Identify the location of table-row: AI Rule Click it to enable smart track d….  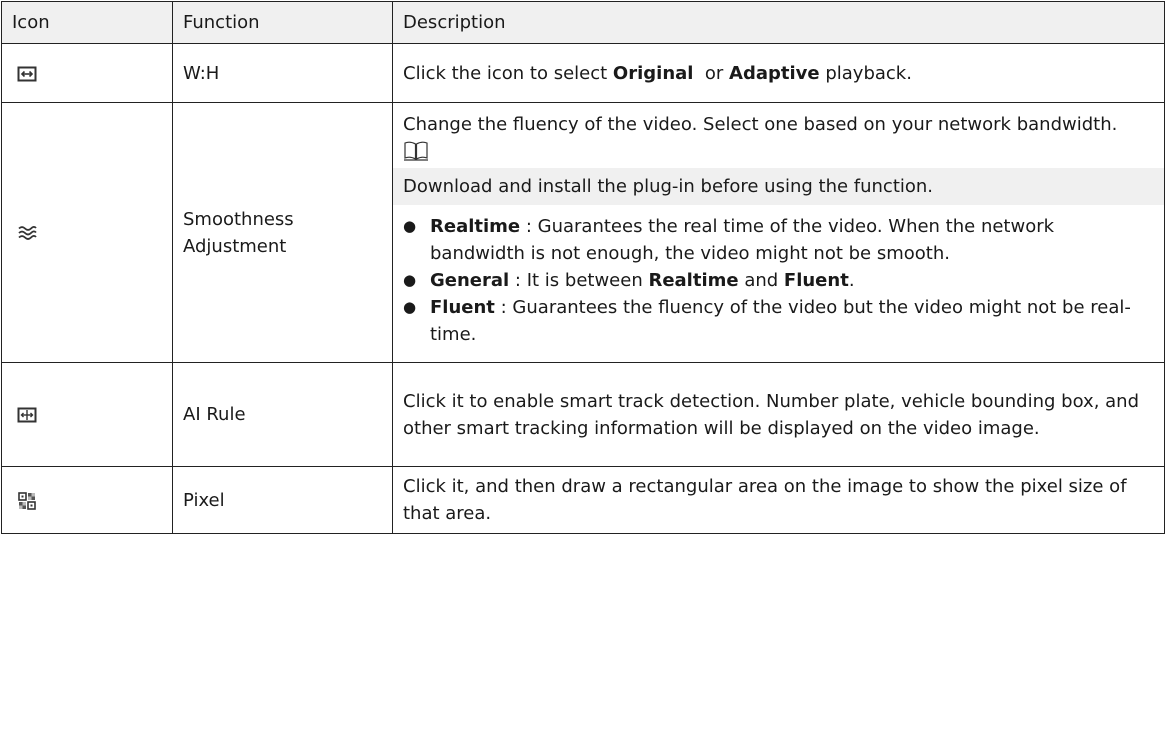
(583, 414).